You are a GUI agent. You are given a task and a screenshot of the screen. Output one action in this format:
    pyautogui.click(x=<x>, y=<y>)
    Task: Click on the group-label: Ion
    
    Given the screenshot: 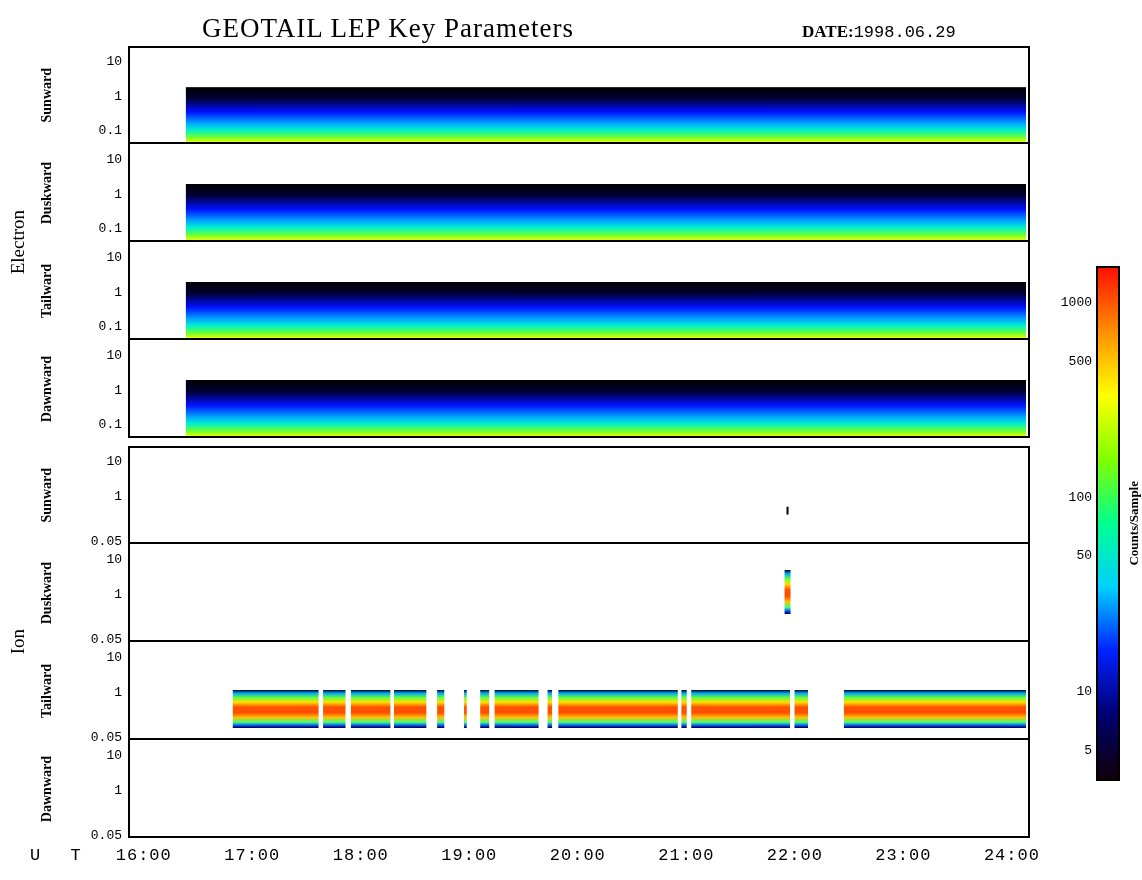 What is the action you would take?
    pyautogui.click(x=18, y=642)
    